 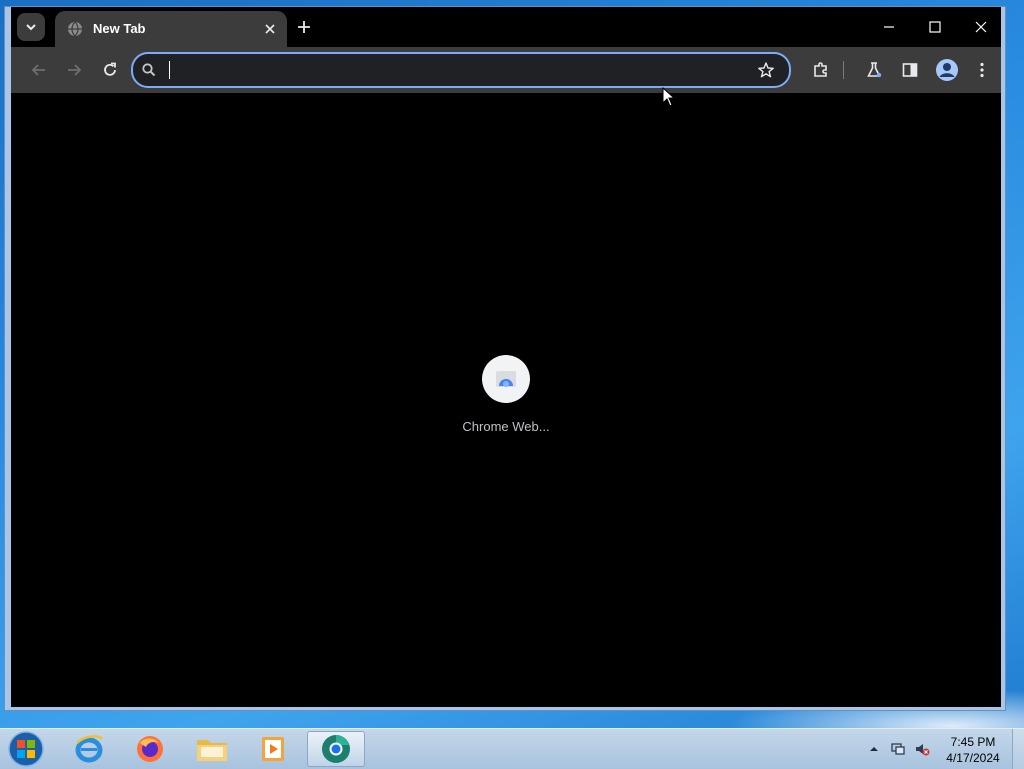 What do you see at coordinates (935, 27) in the screenshot?
I see `maximize-icon` at bounding box center [935, 27].